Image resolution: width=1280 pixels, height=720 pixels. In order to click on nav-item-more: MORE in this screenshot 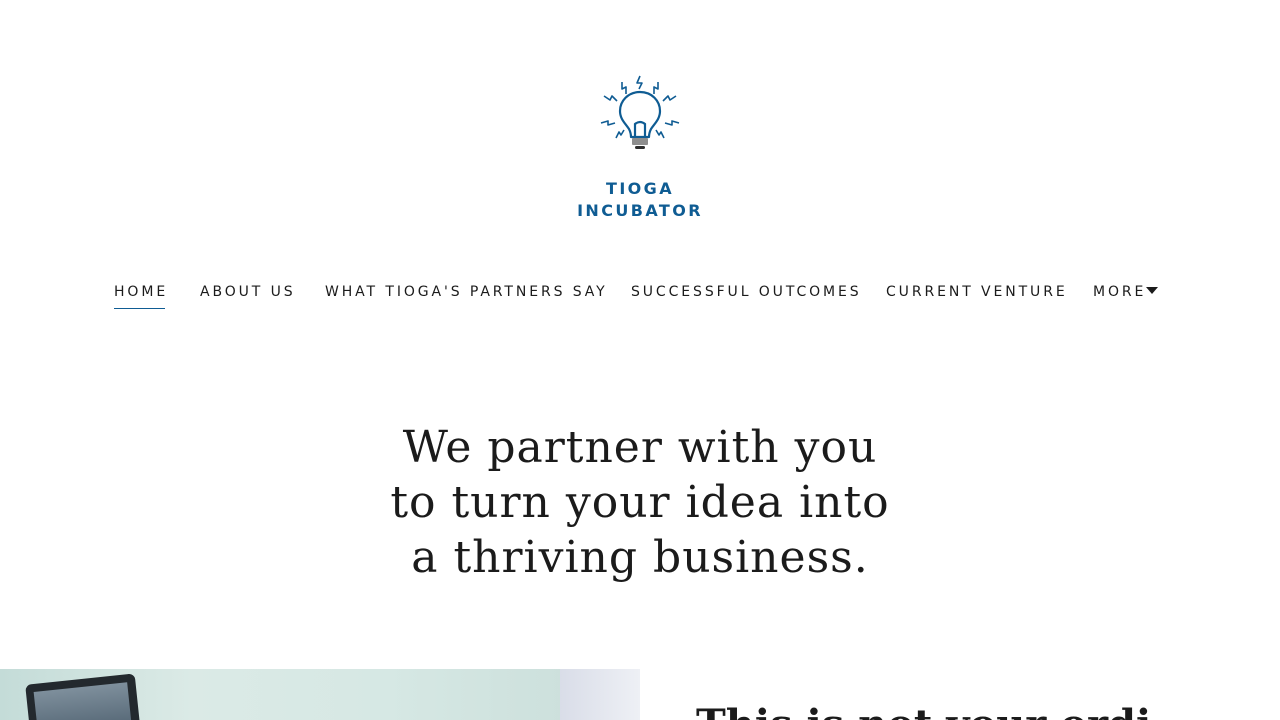, I will do `click(1126, 292)`.